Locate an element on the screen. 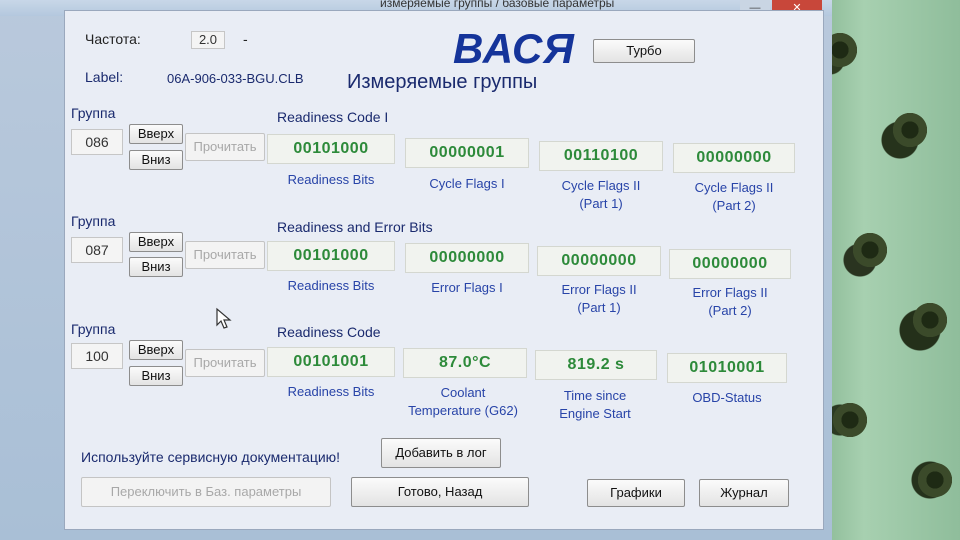 The image size is (960, 540). field-caption: Error Flags I is located at coordinates (467, 287).